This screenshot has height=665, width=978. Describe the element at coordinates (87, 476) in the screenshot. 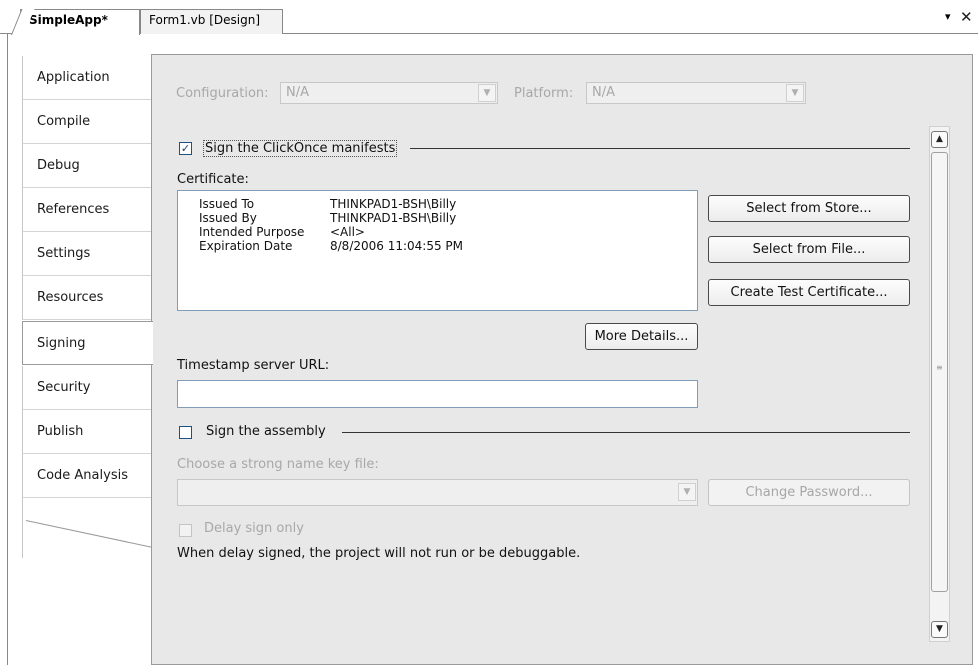

I see `sidebar-item-code-analysis: Code Analysis` at that location.